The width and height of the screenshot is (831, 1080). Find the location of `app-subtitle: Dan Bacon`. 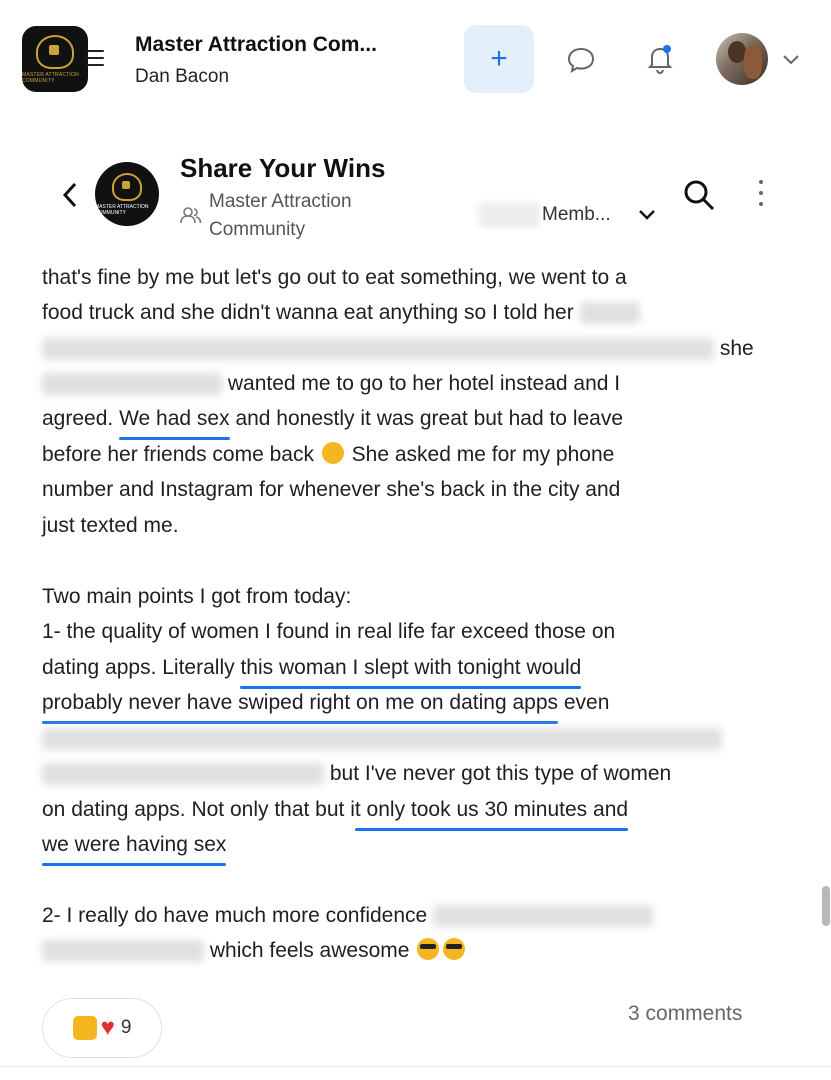

app-subtitle: Dan Bacon is located at coordinates (182, 76).